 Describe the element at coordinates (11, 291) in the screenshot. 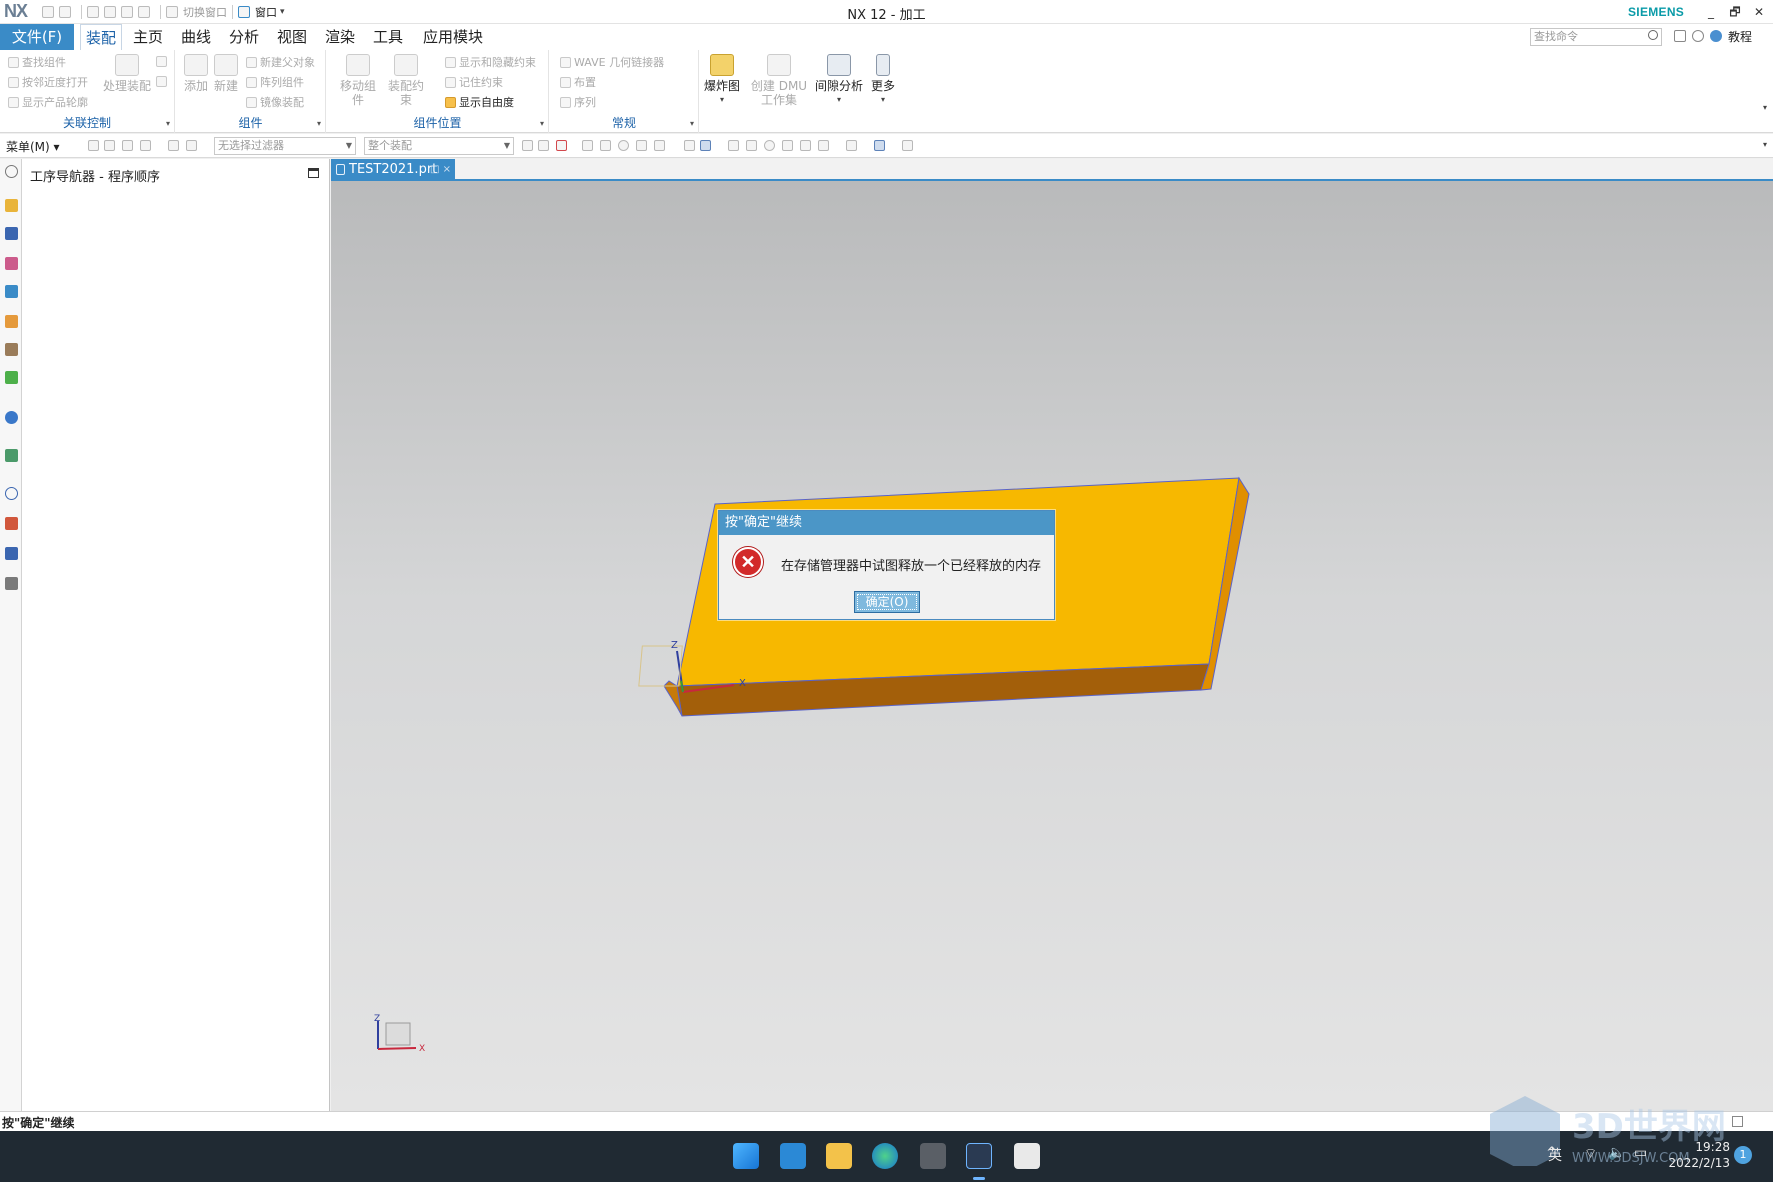

I see `operation-navigator-icon` at that location.